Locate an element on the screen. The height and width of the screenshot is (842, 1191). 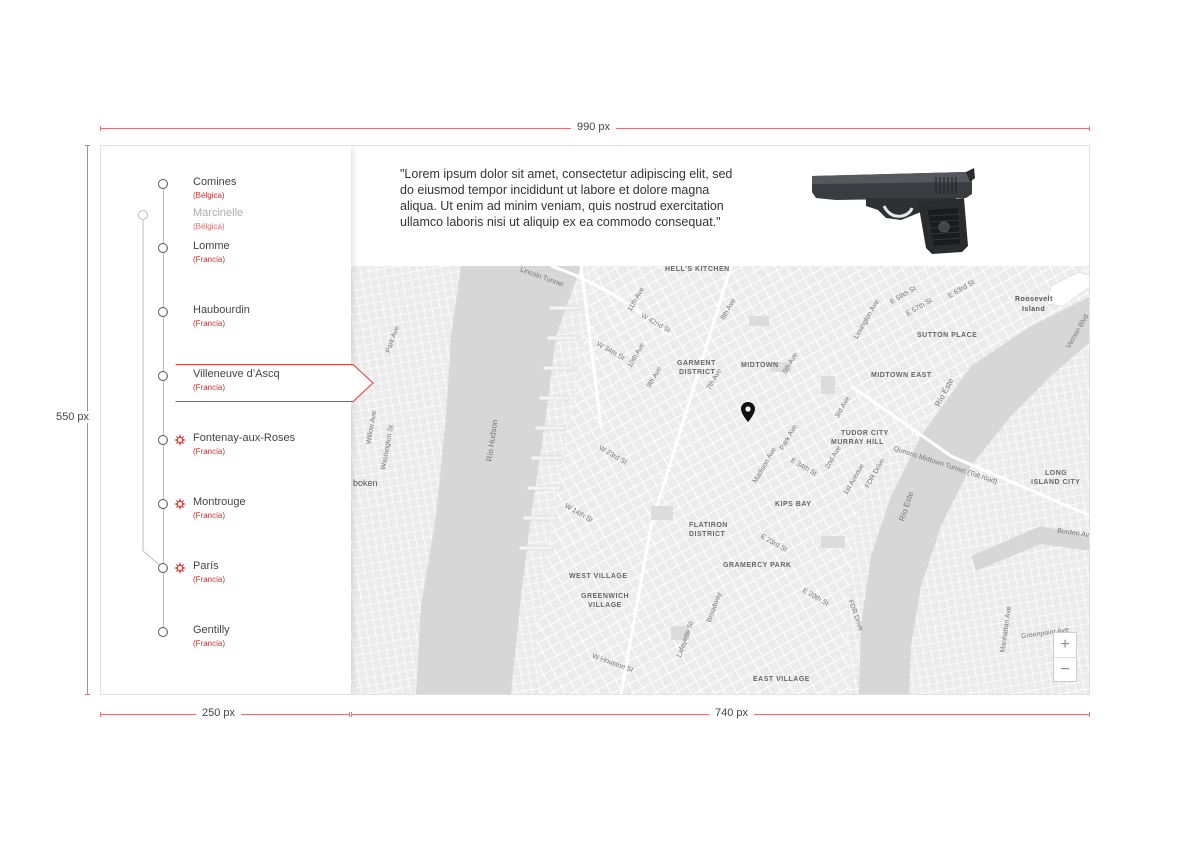
map-label: GARMENT is located at coordinates (696, 363).